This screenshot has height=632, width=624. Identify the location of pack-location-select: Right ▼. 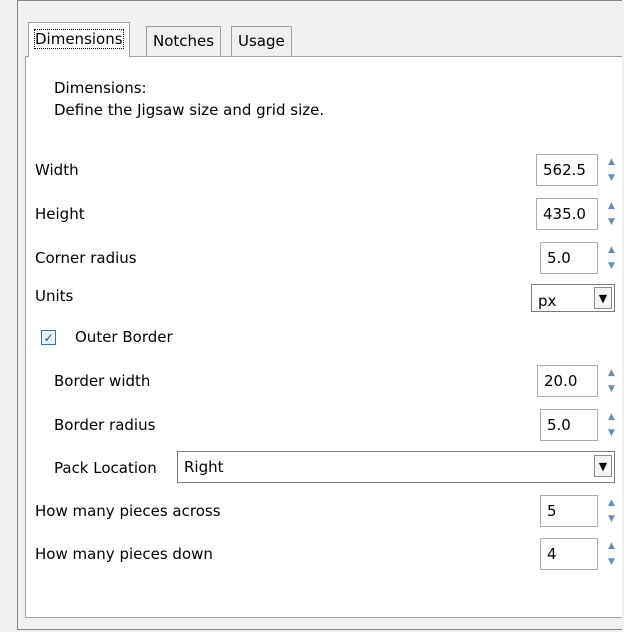
(396, 467).